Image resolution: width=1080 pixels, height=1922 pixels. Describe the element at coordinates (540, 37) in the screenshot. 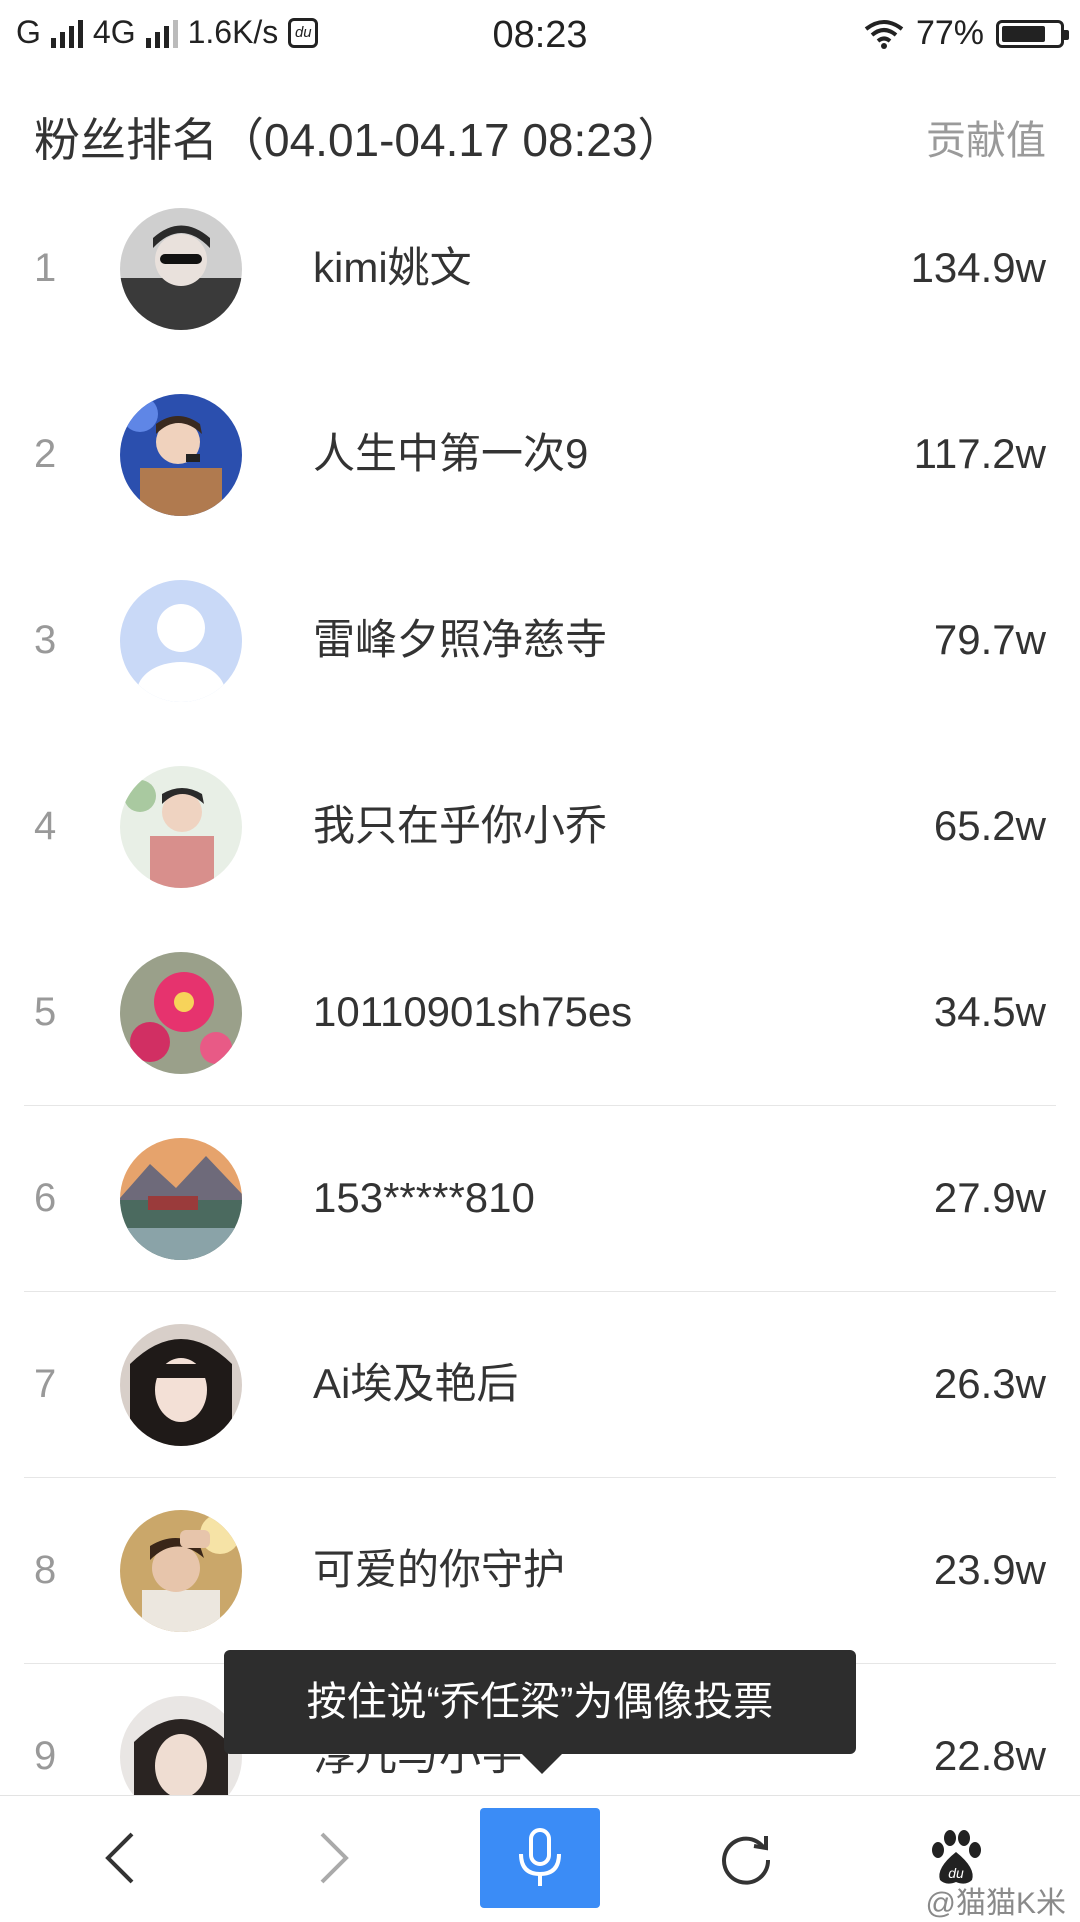

I see `status-bar: G 4G 1.6K/s du 08:23 77%` at that location.